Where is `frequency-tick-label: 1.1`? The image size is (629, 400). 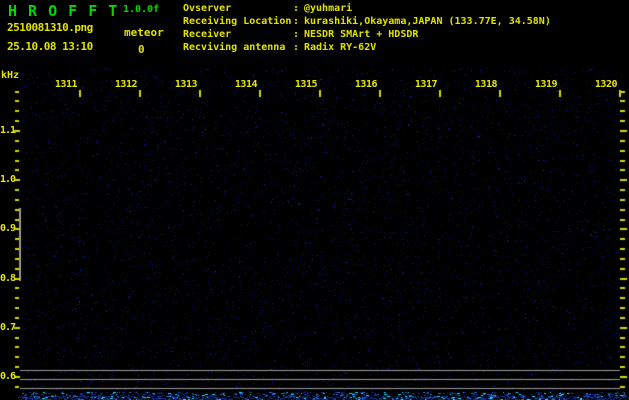 frequency-tick-label: 1.1 is located at coordinates (8, 130).